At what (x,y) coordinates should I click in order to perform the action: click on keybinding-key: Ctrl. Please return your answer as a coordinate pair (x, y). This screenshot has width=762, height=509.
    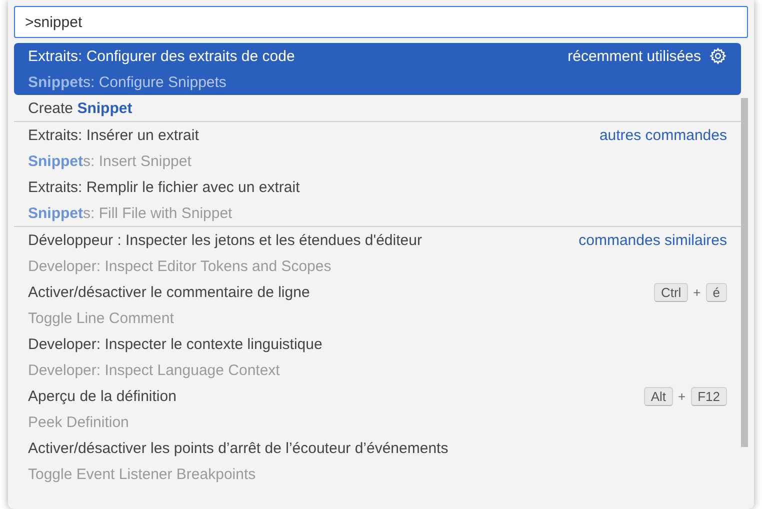
    Looking at the image, I should click on (671, 292).